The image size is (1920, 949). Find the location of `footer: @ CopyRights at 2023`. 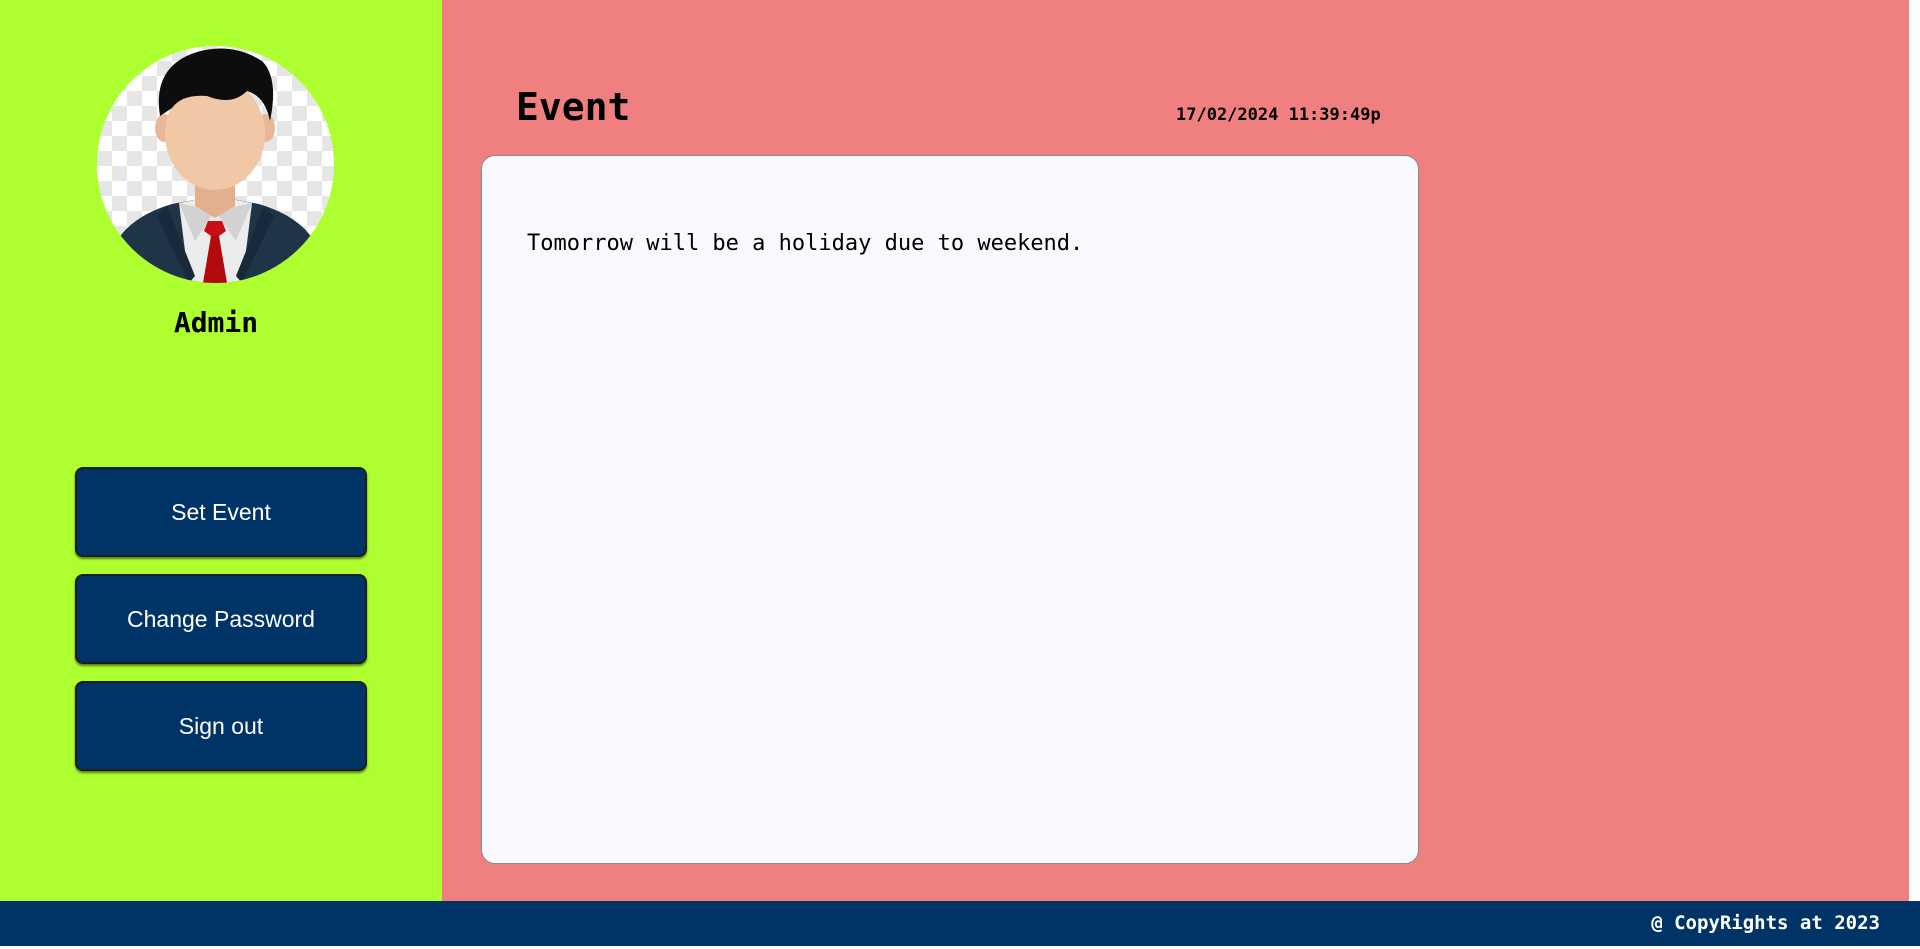

footer: @ CopyRights at 2023 is located at coordinates (960, 923).